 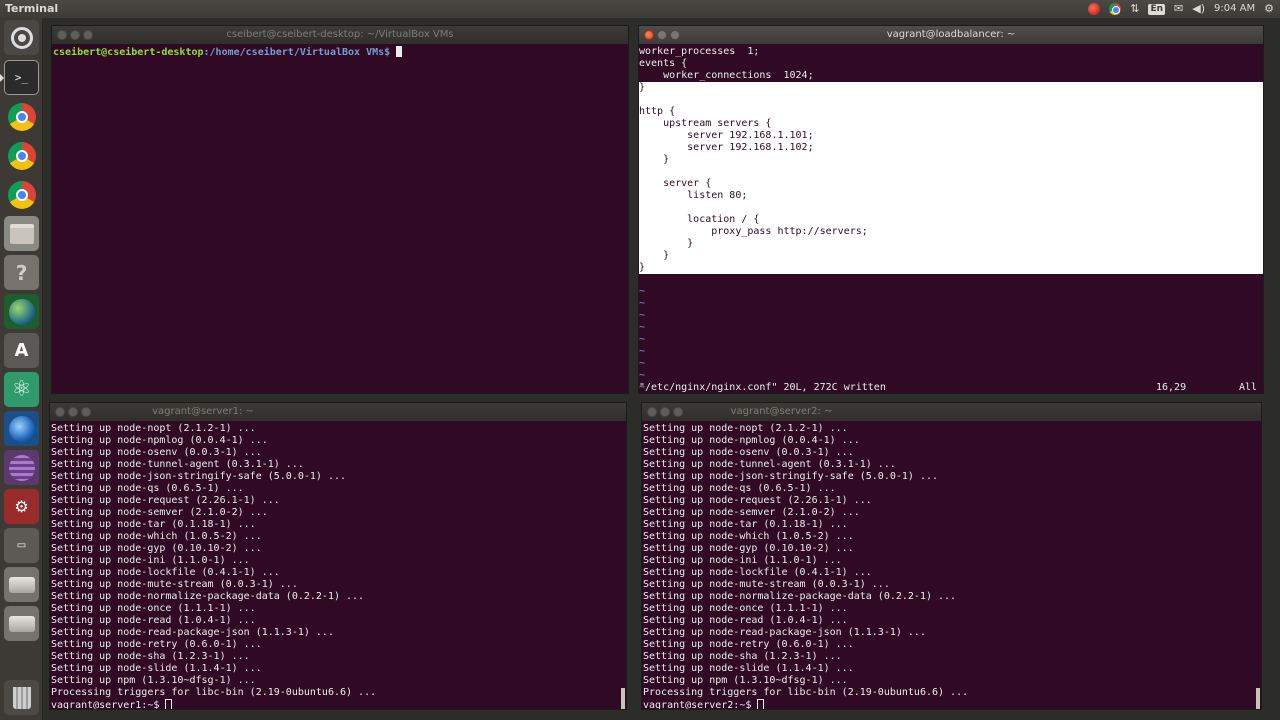 What do you see at coordinates (21, 369) in the screenshot?
I see `launcher: >_ ? A ⚛ ⚙ ▭` at bounding box center [21, 369].